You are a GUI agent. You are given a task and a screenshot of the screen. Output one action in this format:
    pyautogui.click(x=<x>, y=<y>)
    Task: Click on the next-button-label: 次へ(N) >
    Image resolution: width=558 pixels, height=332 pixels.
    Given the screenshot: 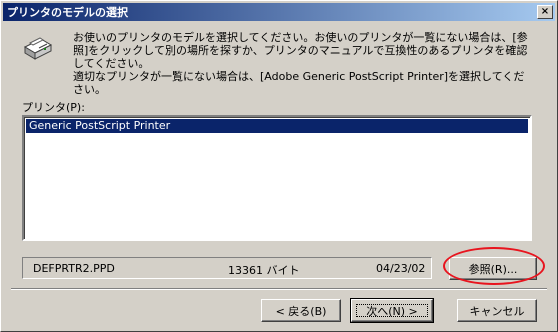 What is the action you would take?
    pyautogui.click(x=392, y=311)
    